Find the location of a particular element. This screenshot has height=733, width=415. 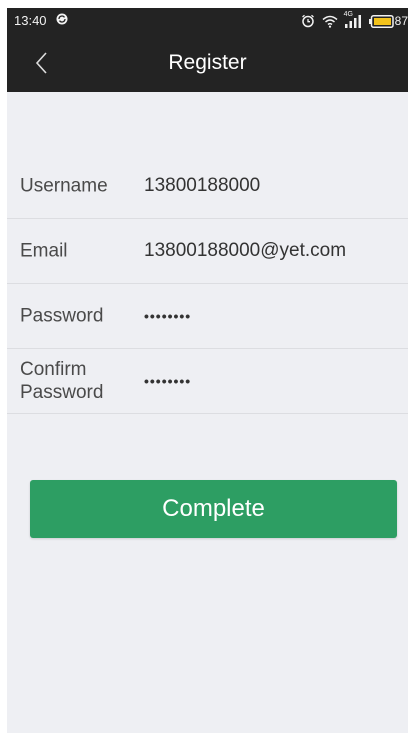

confirm-password-label-line2: Password is located at coordinates (62, 392).